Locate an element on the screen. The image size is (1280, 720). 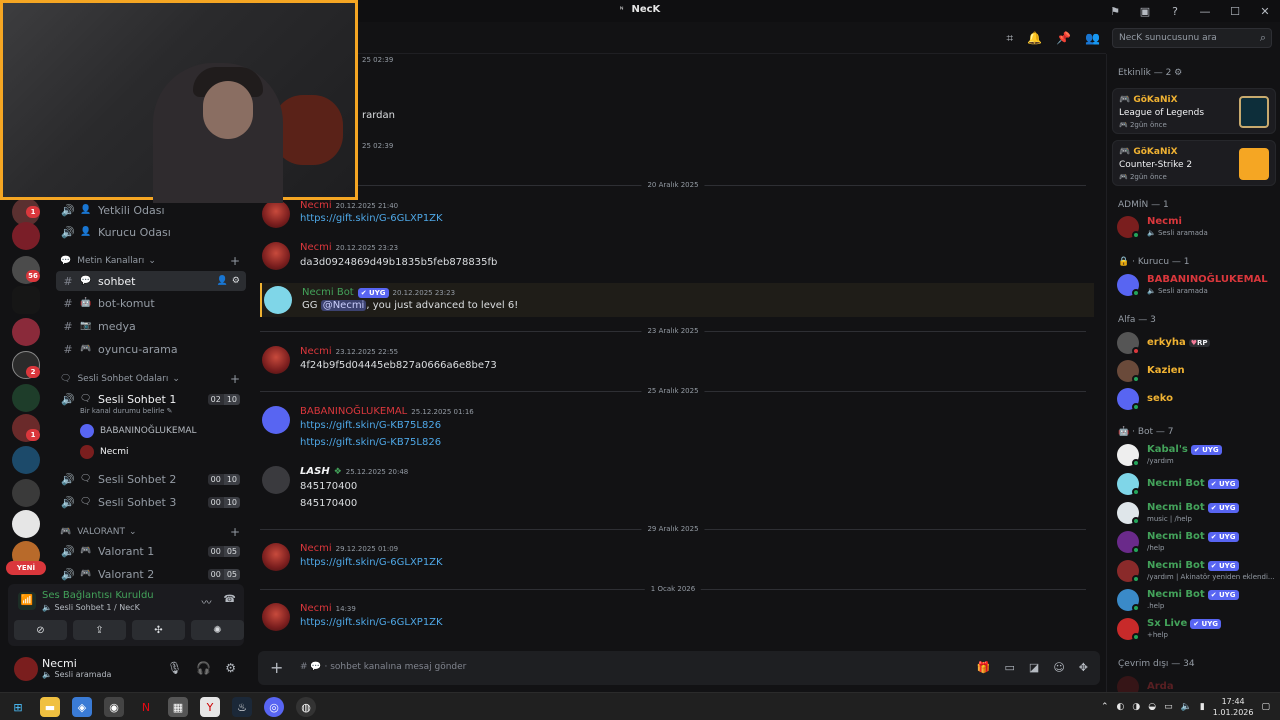
voice-status-title: Ses Bağlantısı Kuruldu is located at coordinates (98, 595).